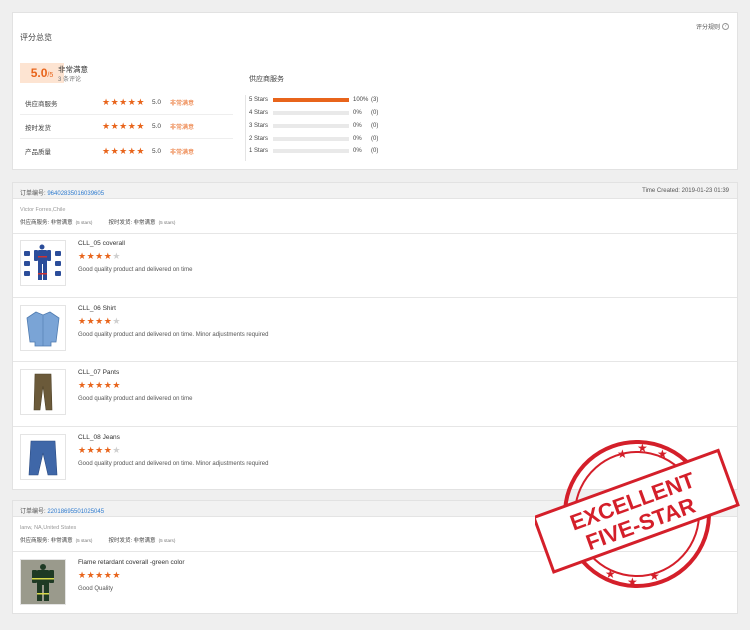 The image size is (750, 630). Describe the element at coordinates (313, 139) in the screenshot. I see `distribution-row: 2 Stars 0% (0)` at that location.